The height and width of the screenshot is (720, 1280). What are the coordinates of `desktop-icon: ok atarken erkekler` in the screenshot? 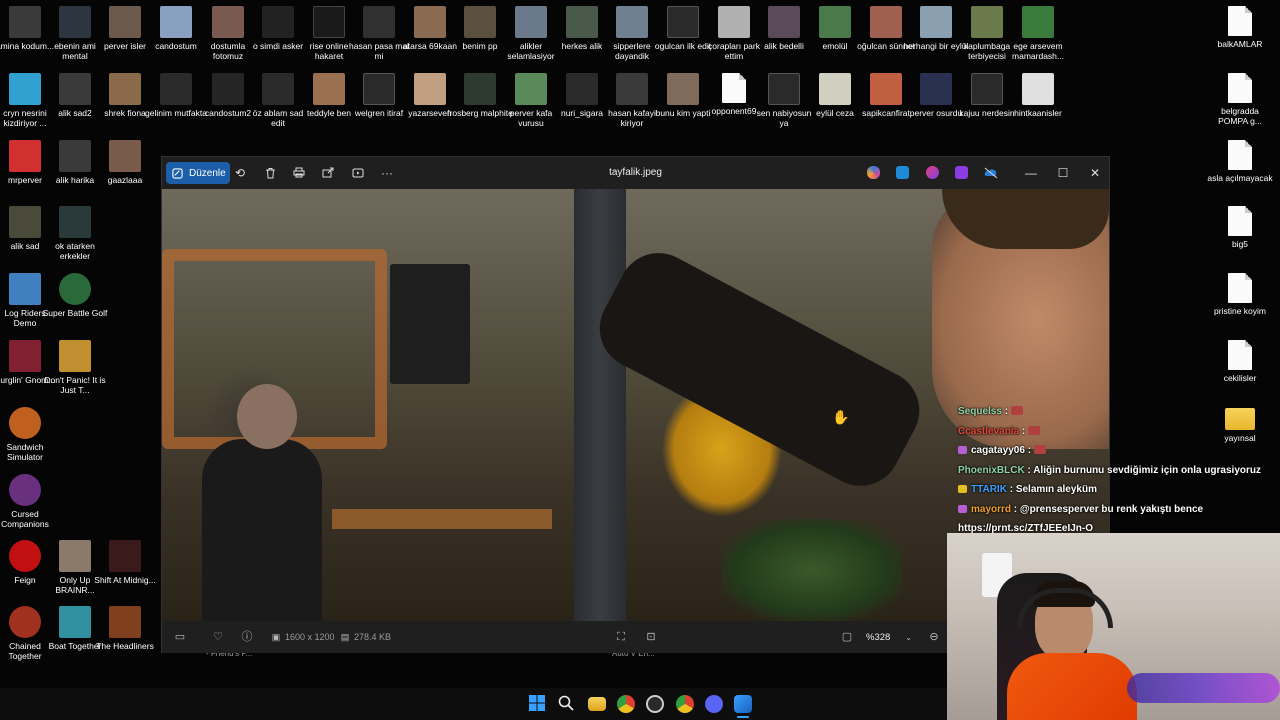 It's located at (75, 233).